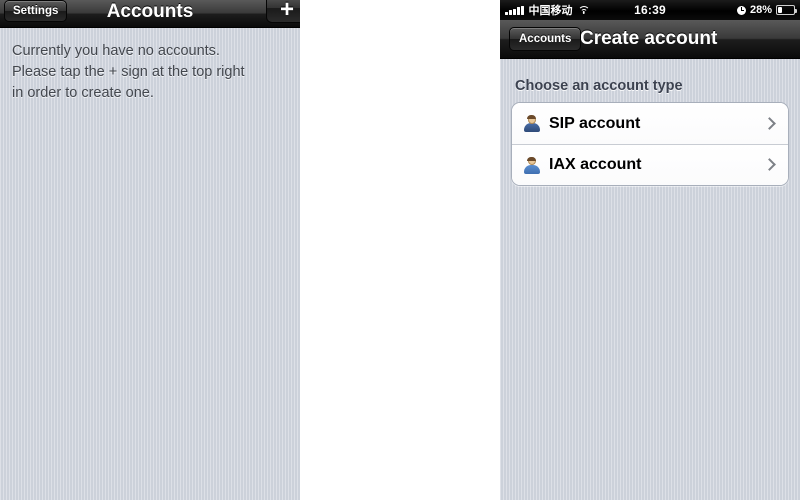 This screenshot has height=500, width=800. I want to click on list-item-sip-account: SIP account, so click(650, 123).